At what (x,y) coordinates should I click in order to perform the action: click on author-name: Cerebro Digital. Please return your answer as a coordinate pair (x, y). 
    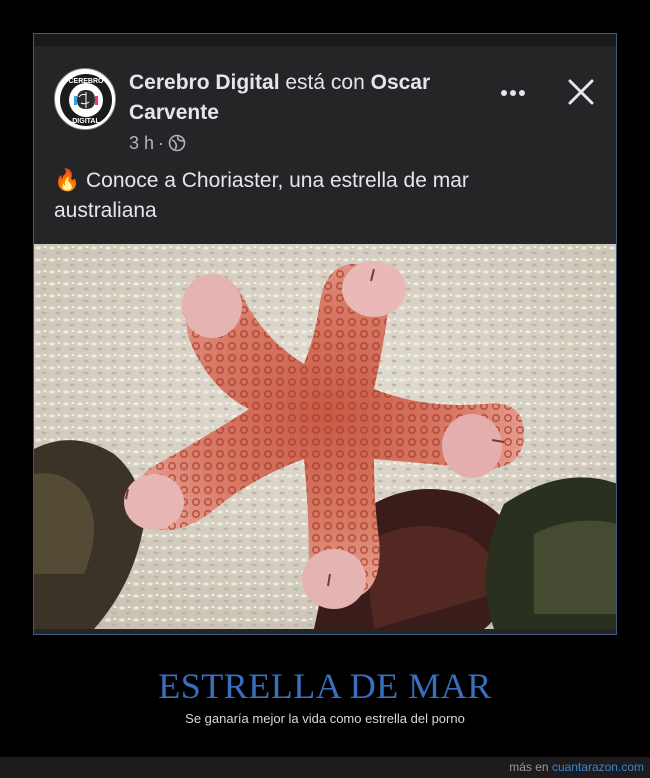
    Looking at the image, I should click on (204, 82).